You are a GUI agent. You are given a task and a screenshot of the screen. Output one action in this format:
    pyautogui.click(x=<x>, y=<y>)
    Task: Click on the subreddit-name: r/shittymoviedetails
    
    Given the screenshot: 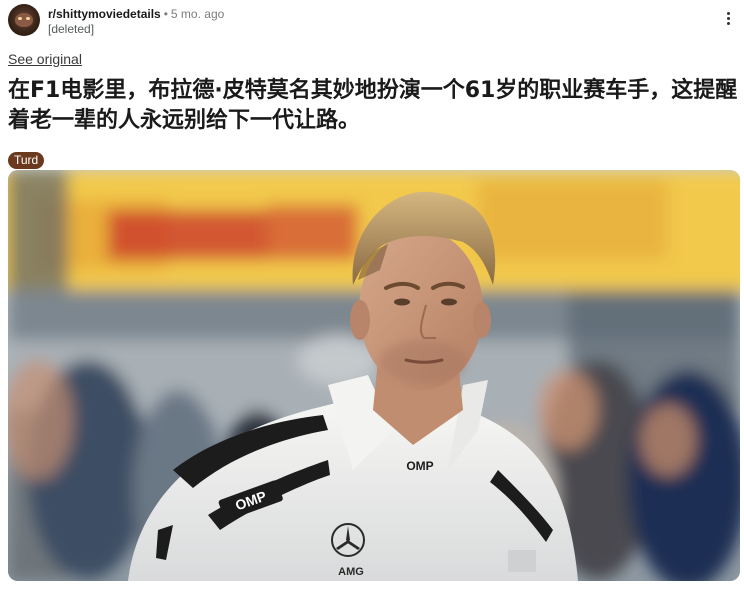 What is the action you would take?
    pyautogui.click(x=104, y=14)
    